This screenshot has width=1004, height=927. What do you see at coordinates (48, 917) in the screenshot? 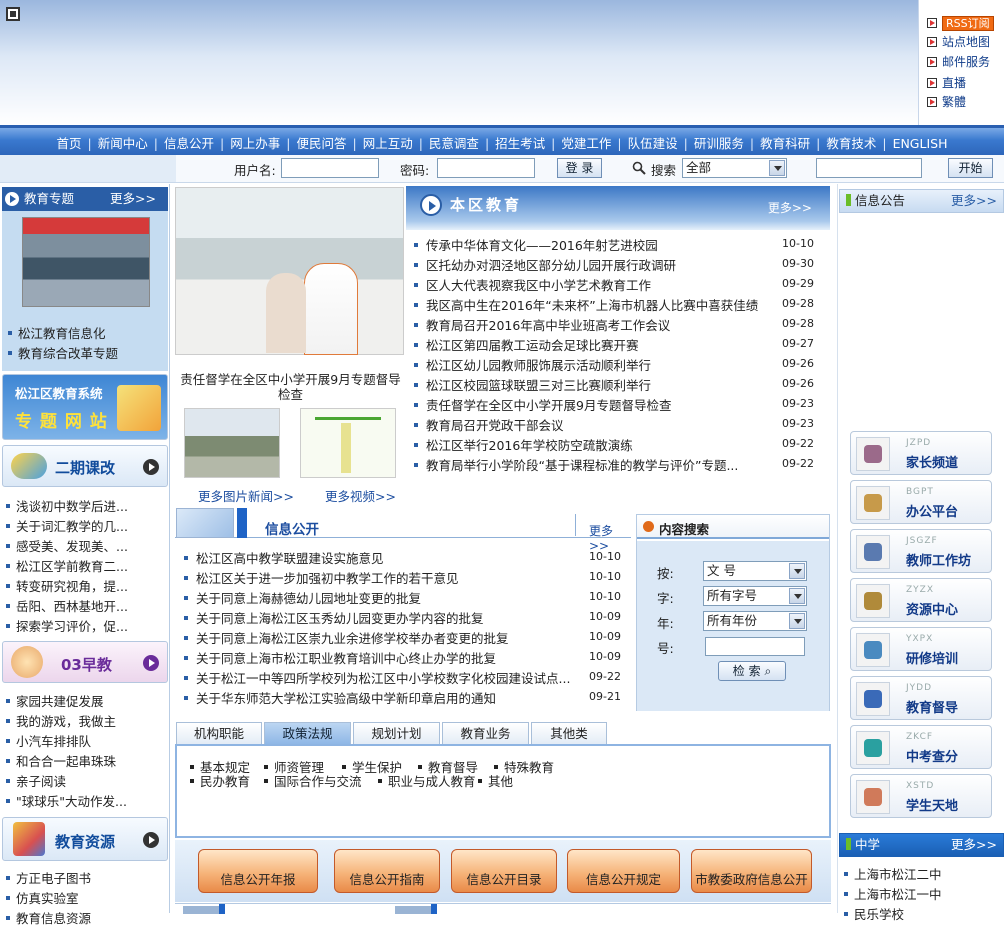
I see `list-item: 教育信息资源` at bounding box center [48, 917].